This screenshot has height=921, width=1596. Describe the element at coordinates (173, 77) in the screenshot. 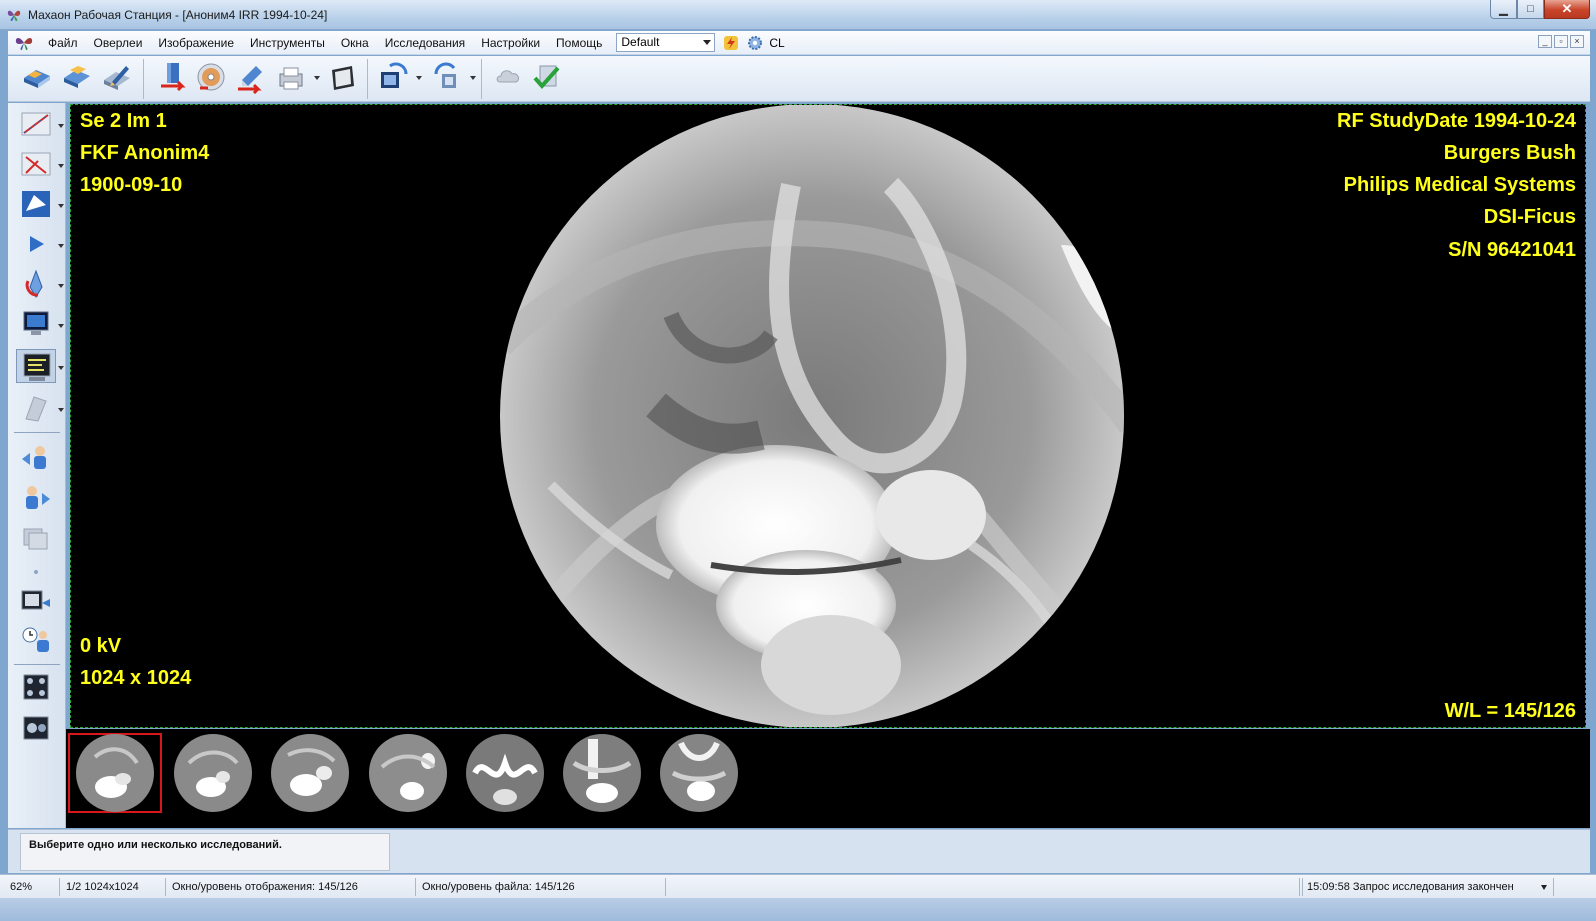

I see `import-button` at that location.